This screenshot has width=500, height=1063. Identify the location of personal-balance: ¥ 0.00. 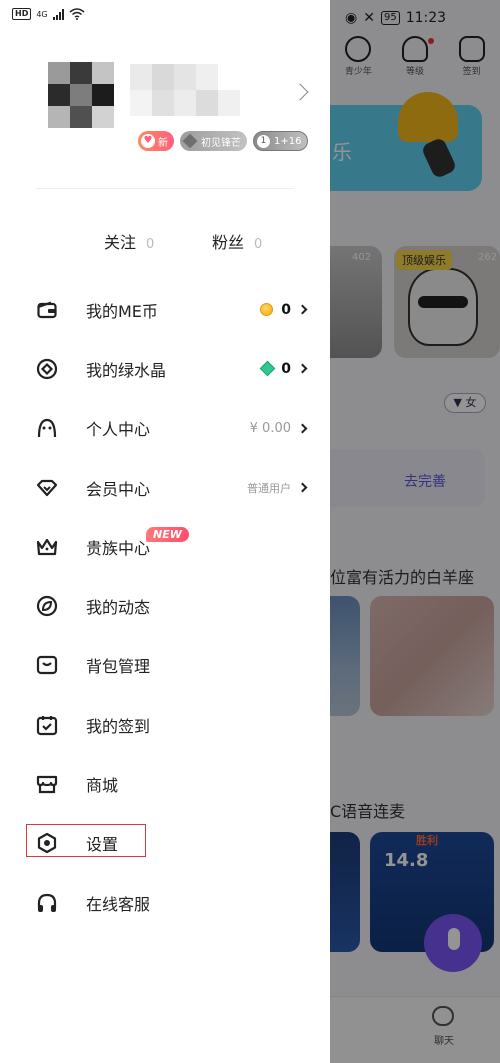
(270, 428).